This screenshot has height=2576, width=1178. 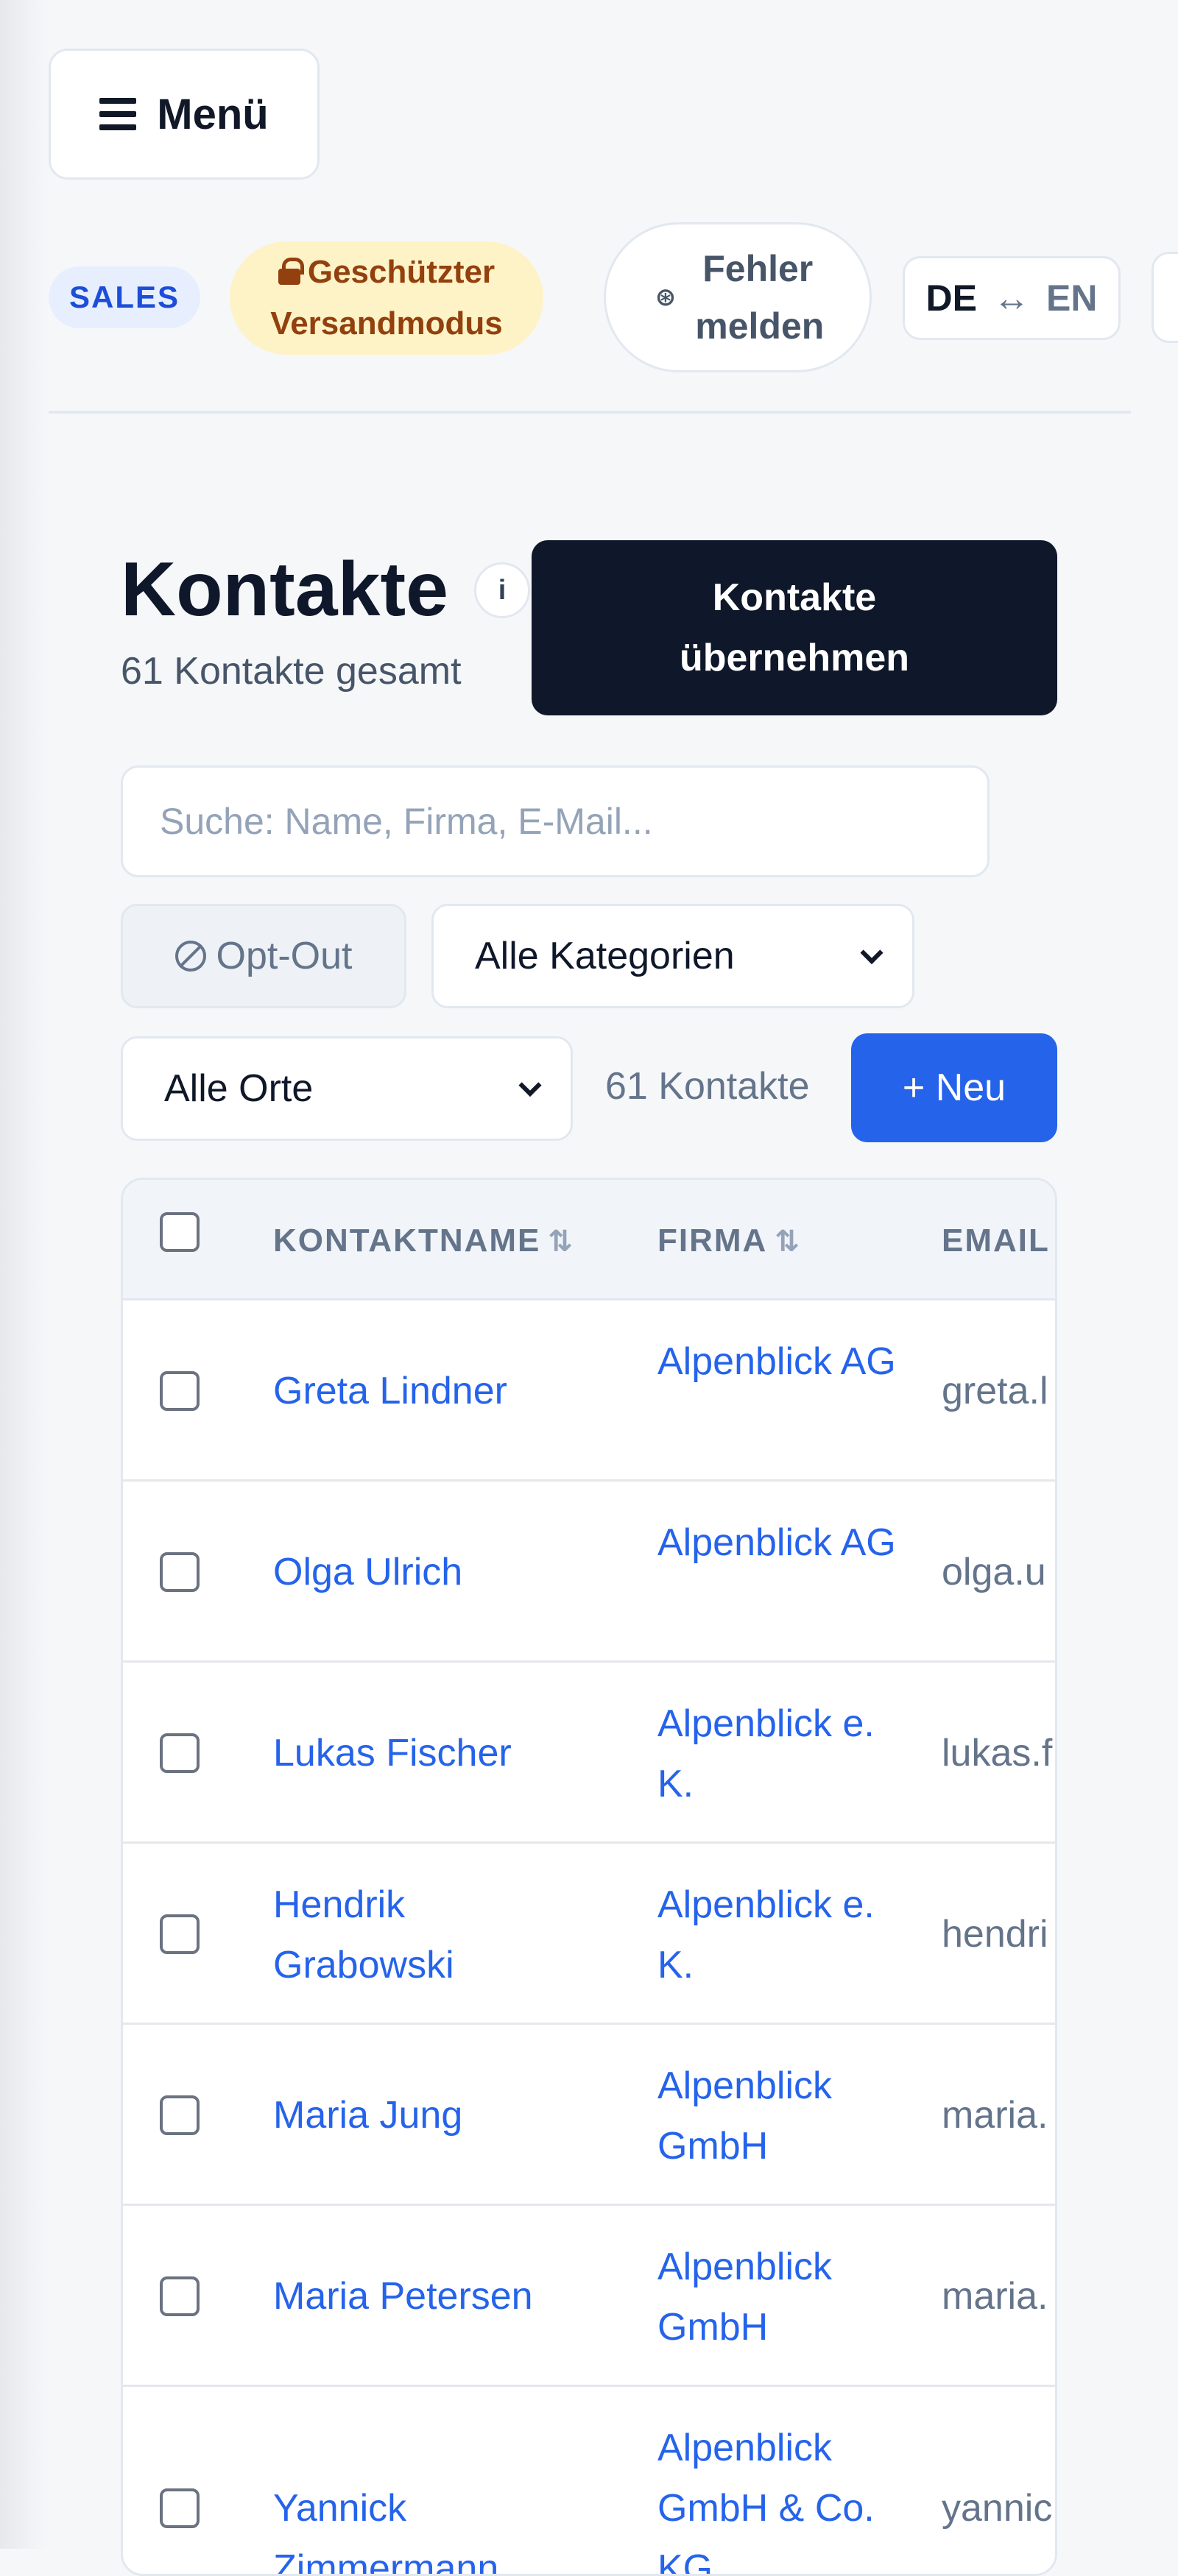 What do you see at coordinates (124, 297) in the screenshot?
I see `role-badge: SALES` at bounding box center [124, 297].